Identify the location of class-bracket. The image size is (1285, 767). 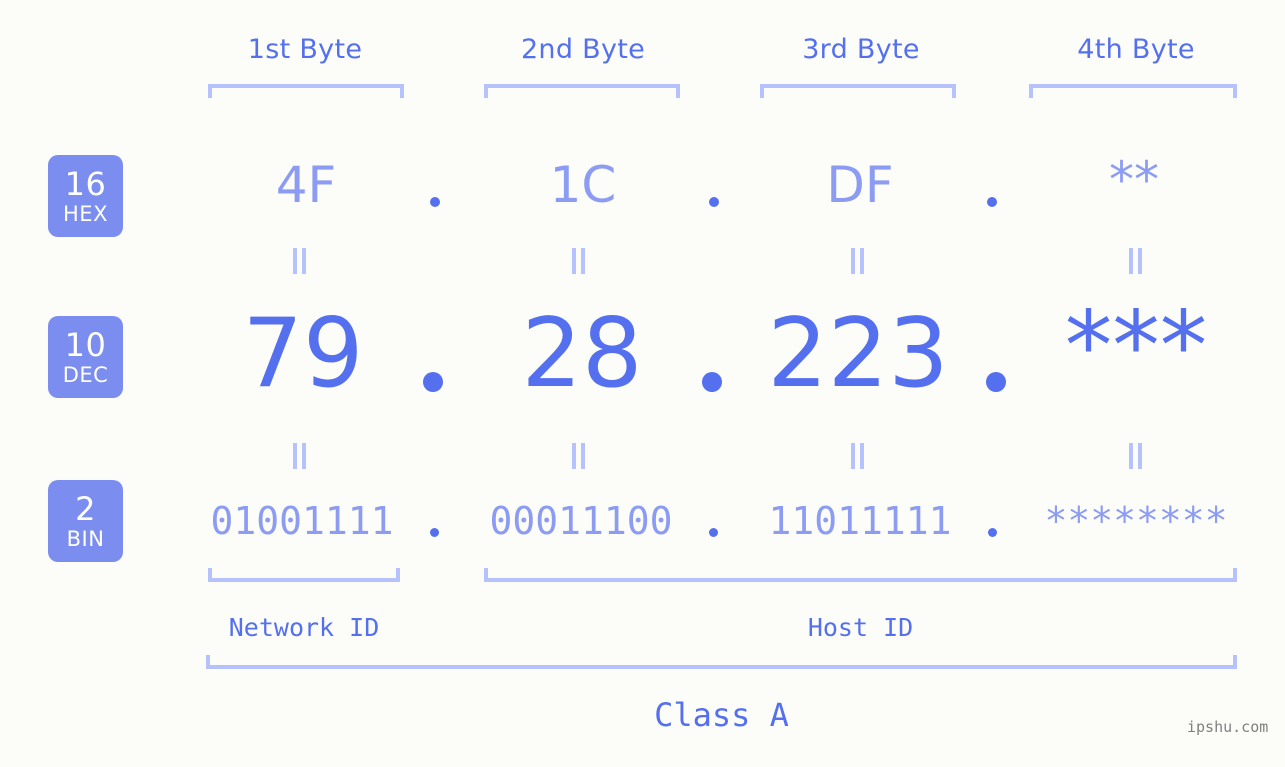
(721, 662).